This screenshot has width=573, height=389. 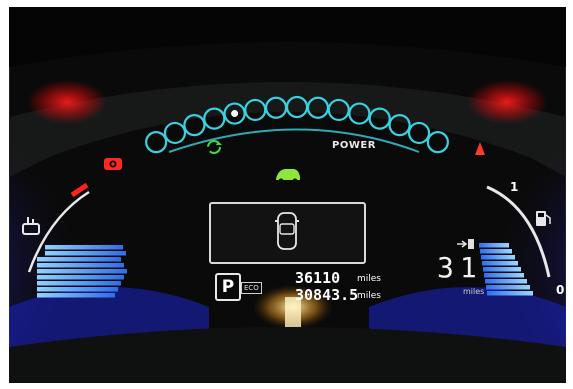 What do you see at coordinates (354, 145) in the screenshot?
I see `power-label: POWER` at bounding box center [354, 145].